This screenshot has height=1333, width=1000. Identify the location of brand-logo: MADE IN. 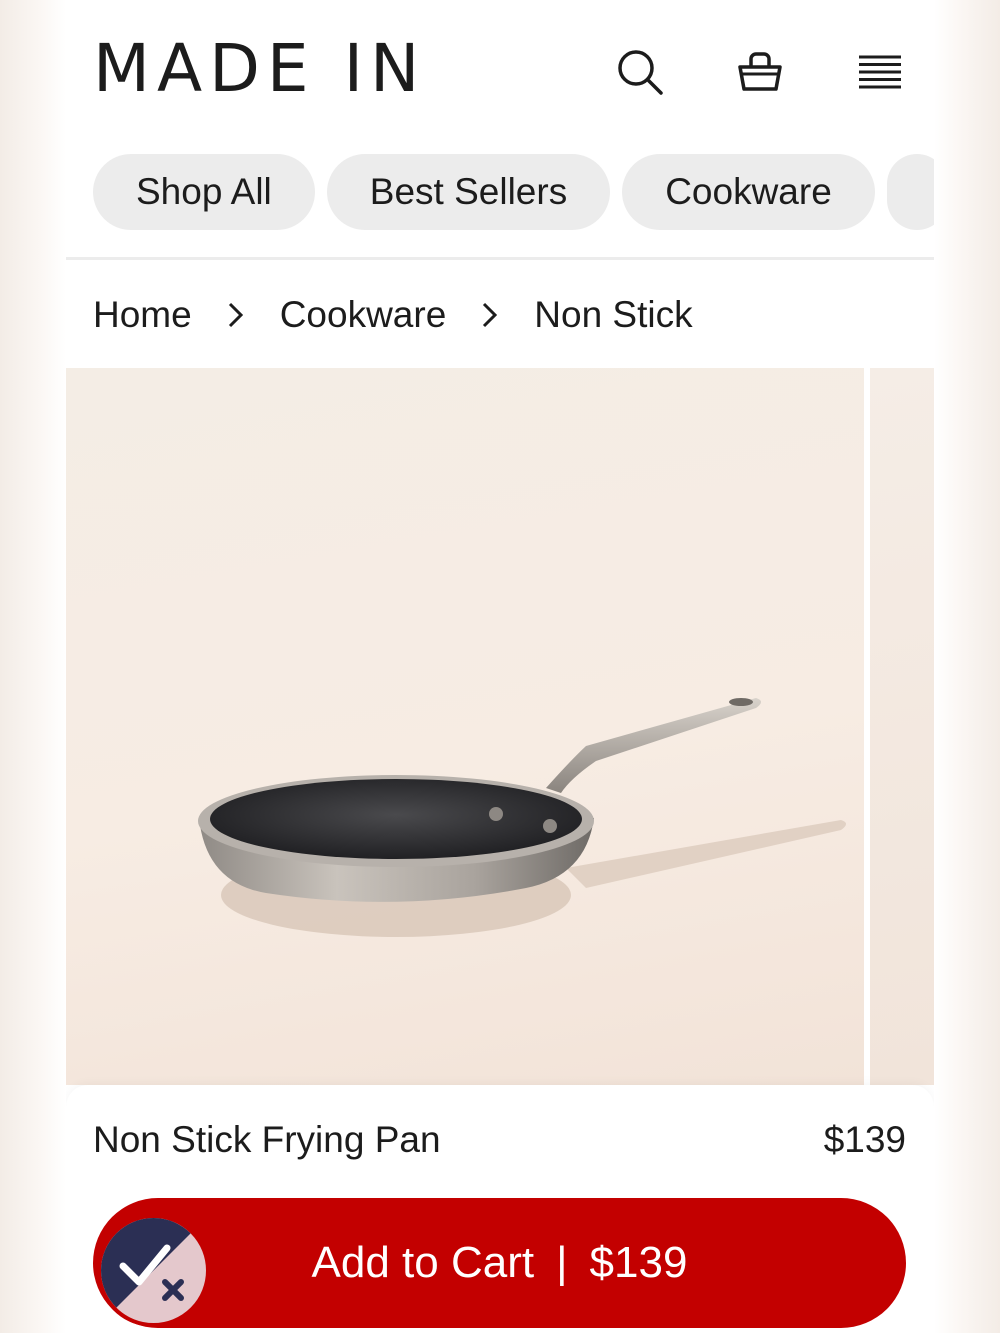
(259, 69).